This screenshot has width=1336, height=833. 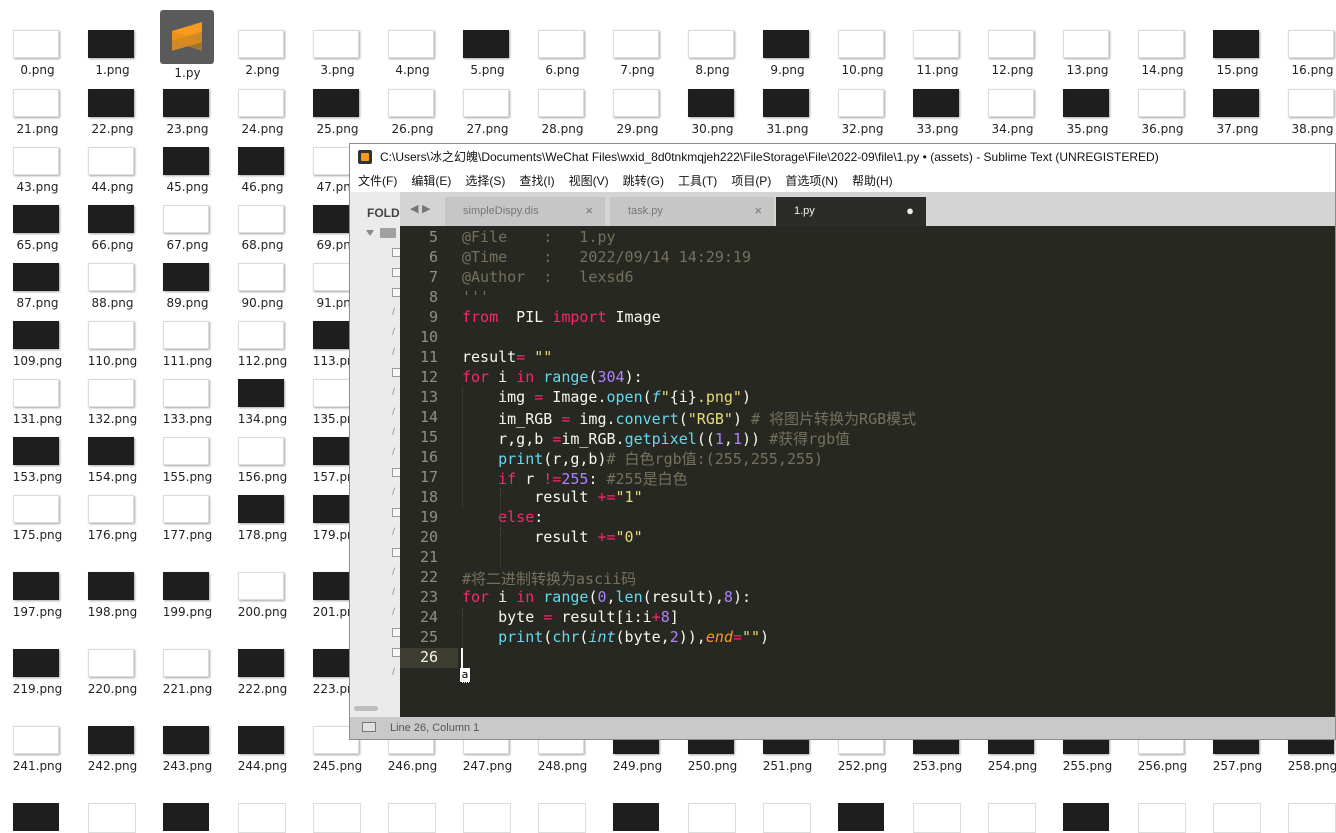 I want to click on file-item: 37.png, so click(x=1237, y=119).